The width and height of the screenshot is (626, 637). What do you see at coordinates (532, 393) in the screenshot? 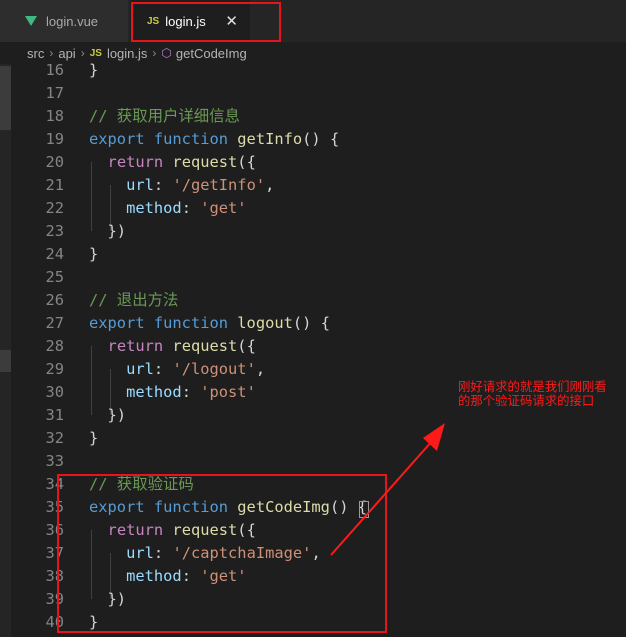
I see `annotation-text: 刚好请求的就是我们刚刚看的那个验证码请求的接口` at bounding box center [532, 393].